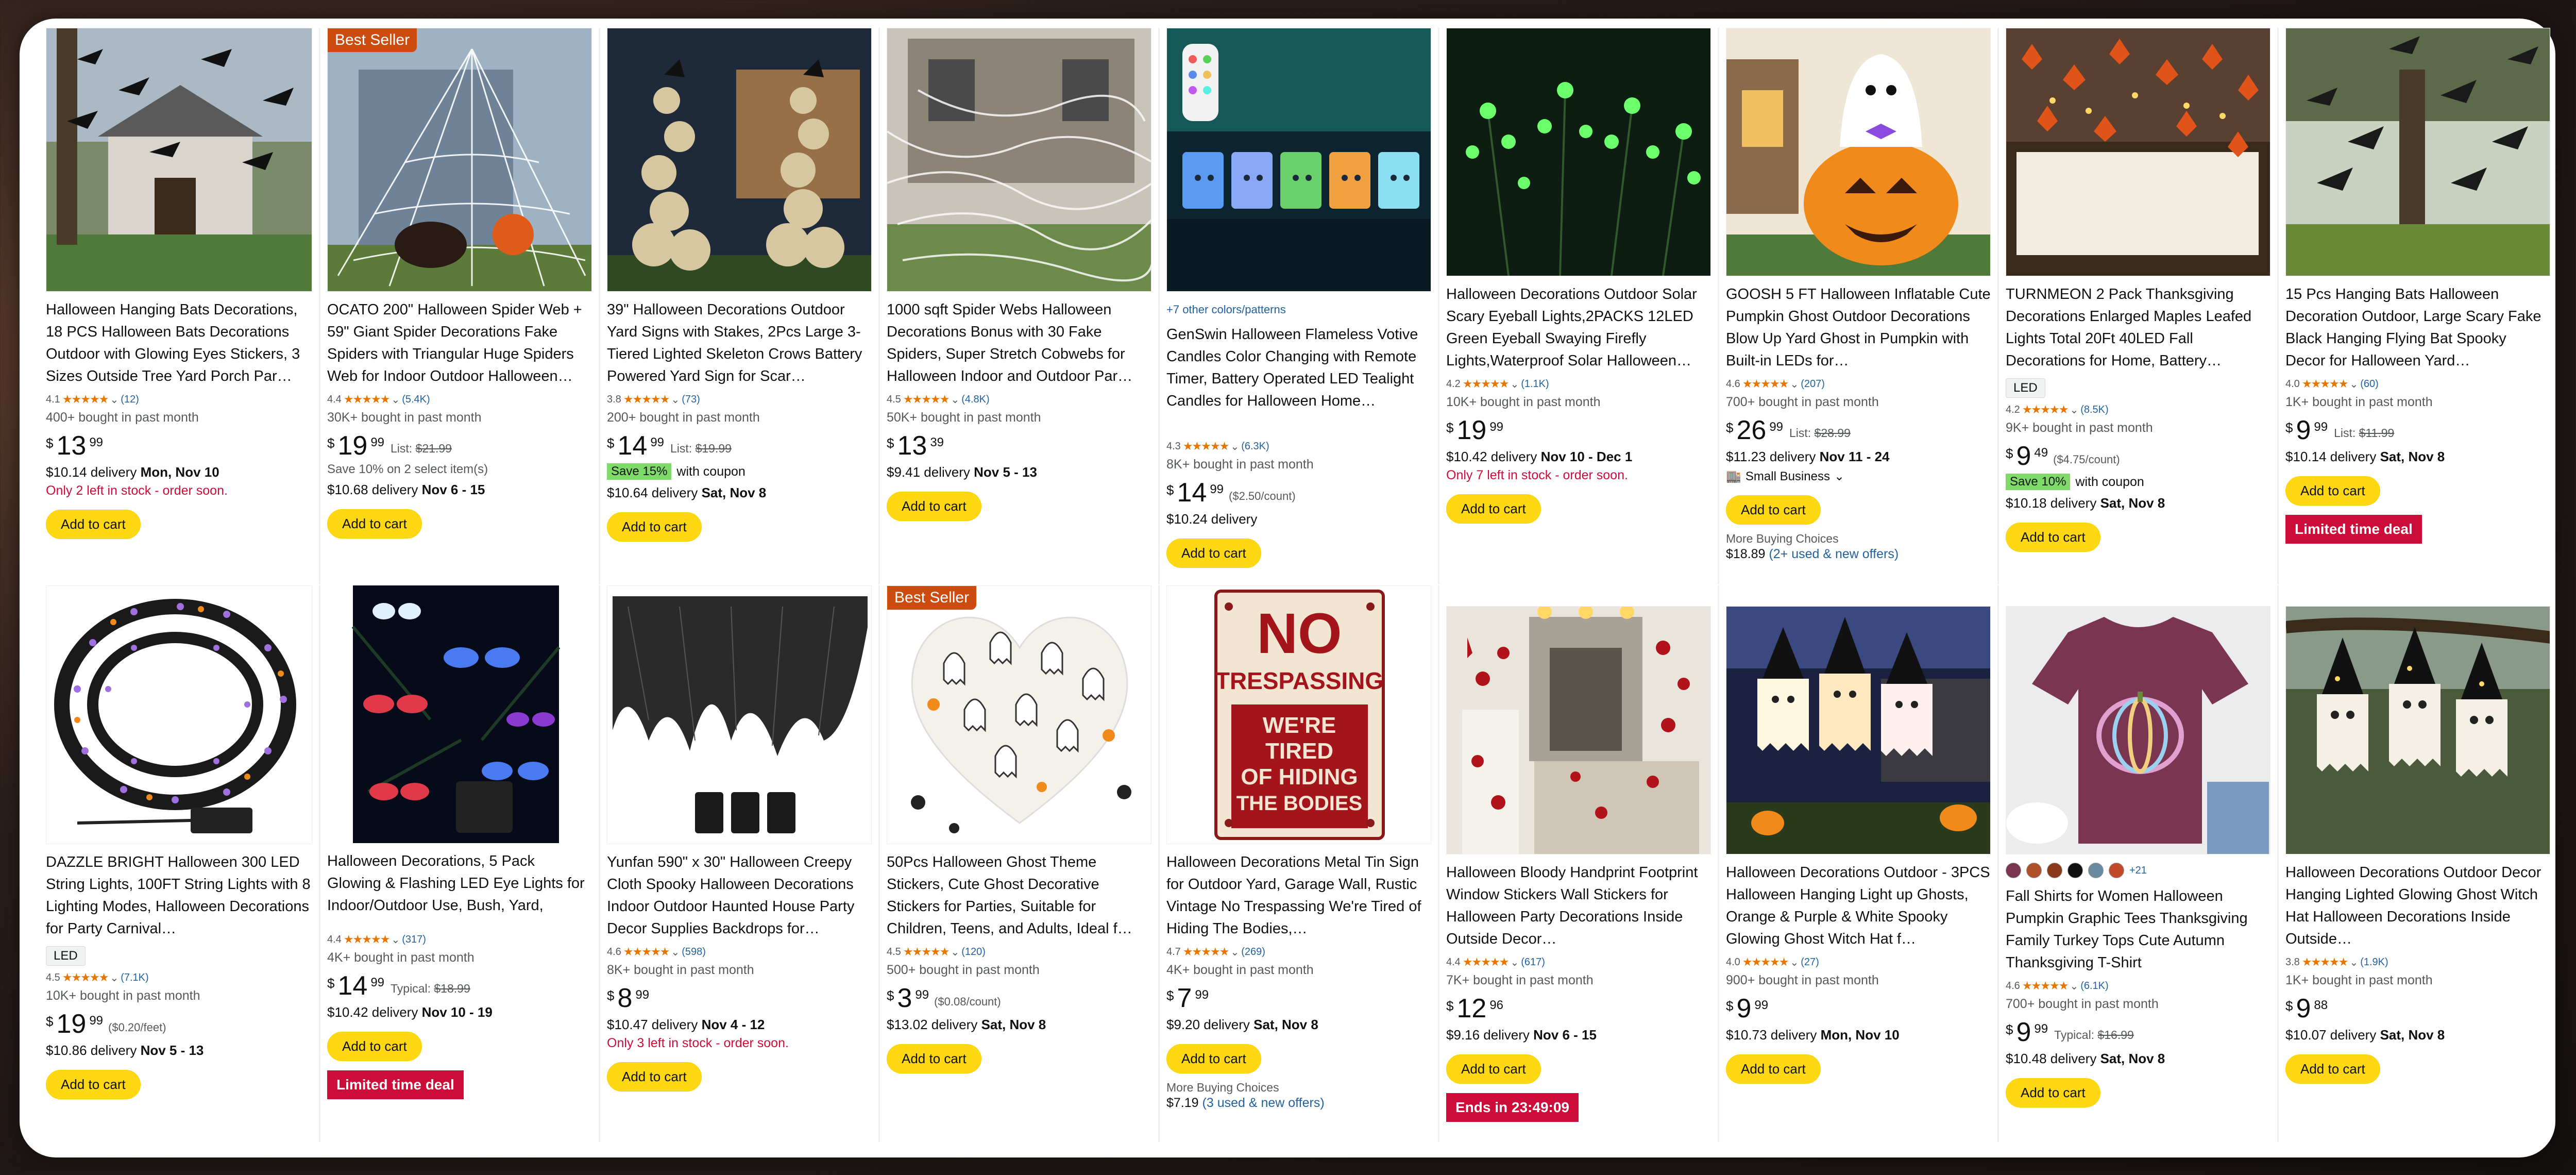 This screenshot has height=1175, width=2576. What do you see at coordinates (1299, 492) in the screenshot?
I see `price: $14 99 ($2.50/count)` at bounding box center [1299, 492].